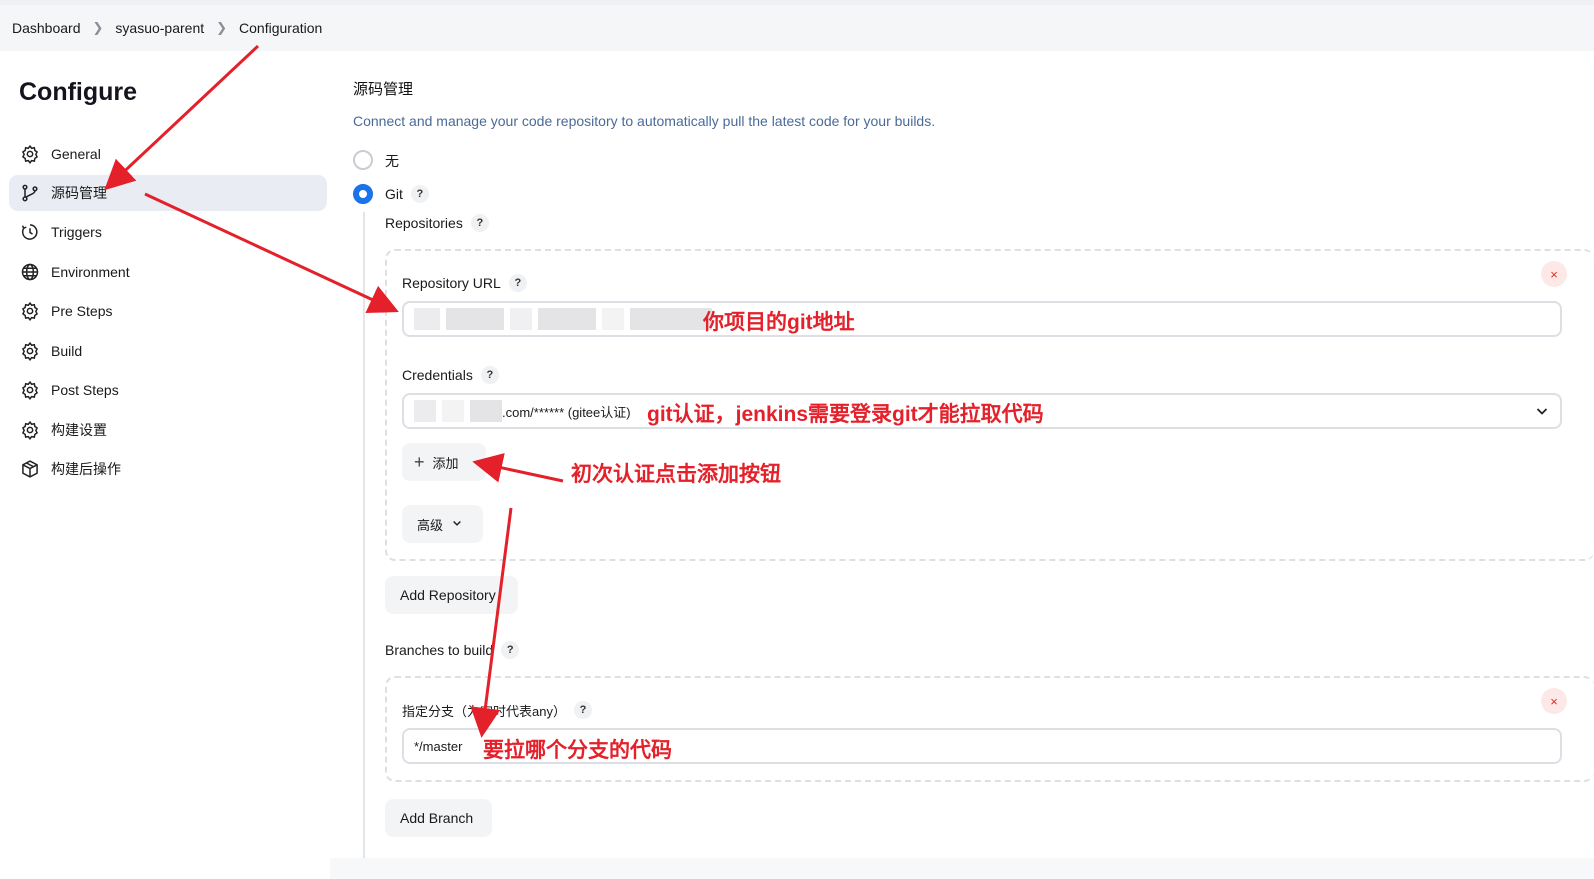 The image size is (1594, 879). Describe the element at coordinates (79, 193) in the screenshot. I see `sidebar-item-label: 源码管理` at that location.